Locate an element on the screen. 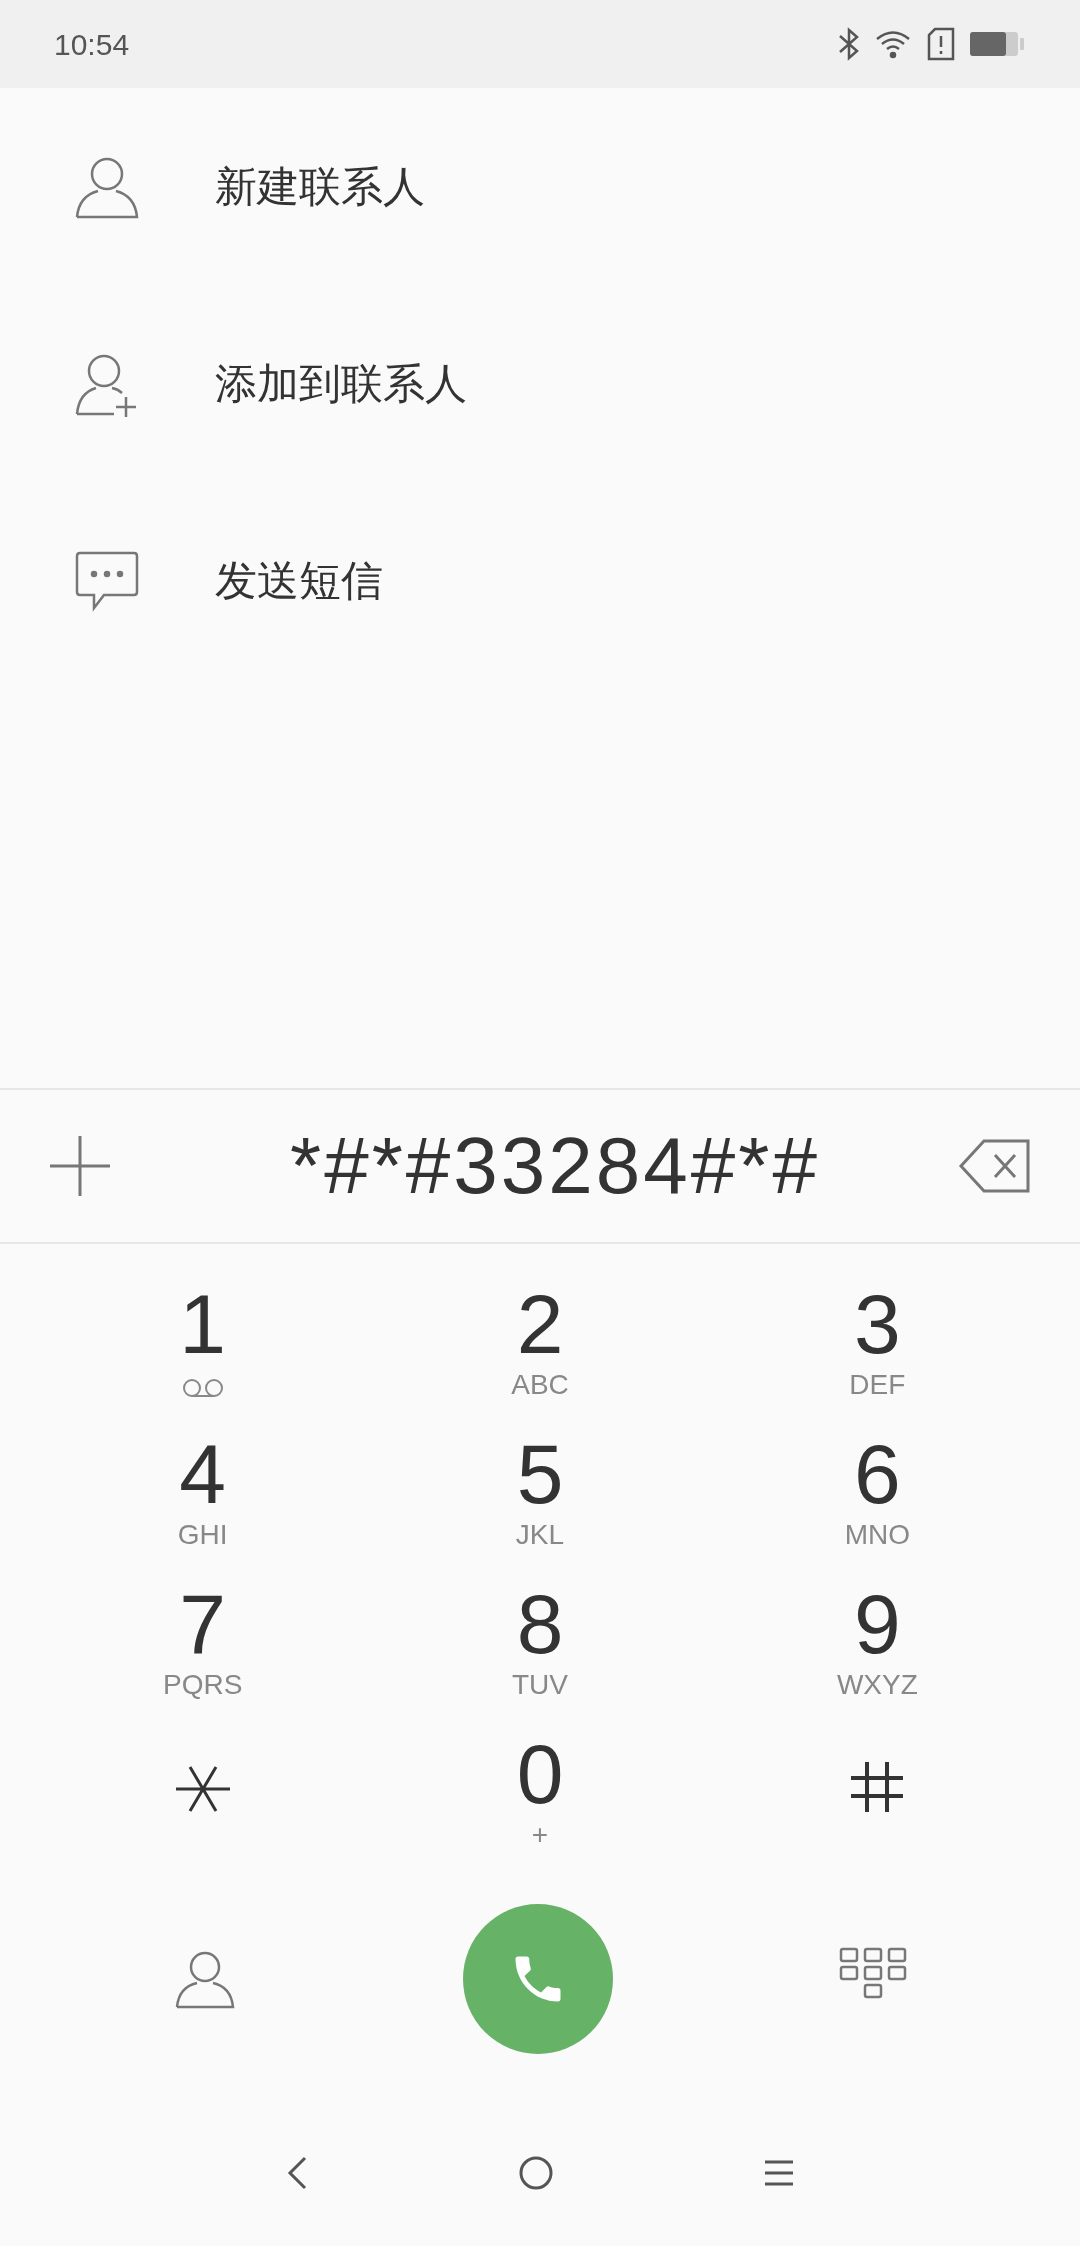 This screenshot has height=2246, width=1080. dial-key: 6 MNO is located at coordinates (877, 1505).